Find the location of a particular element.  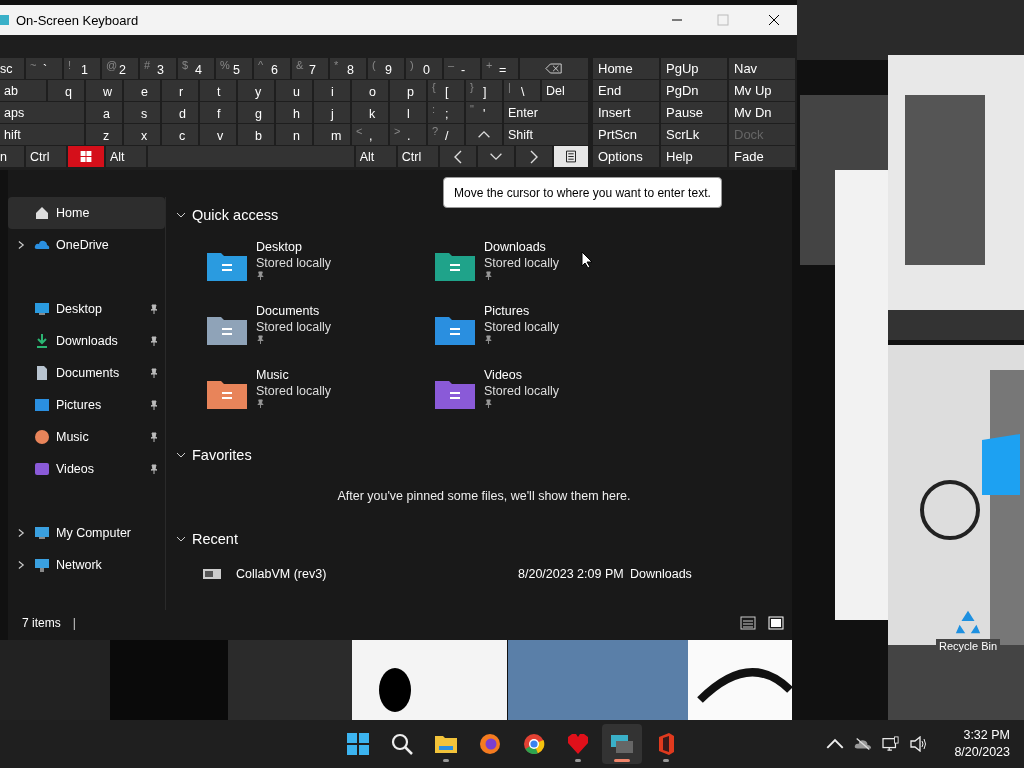

volume-icon is located at coordinates (919, 744).